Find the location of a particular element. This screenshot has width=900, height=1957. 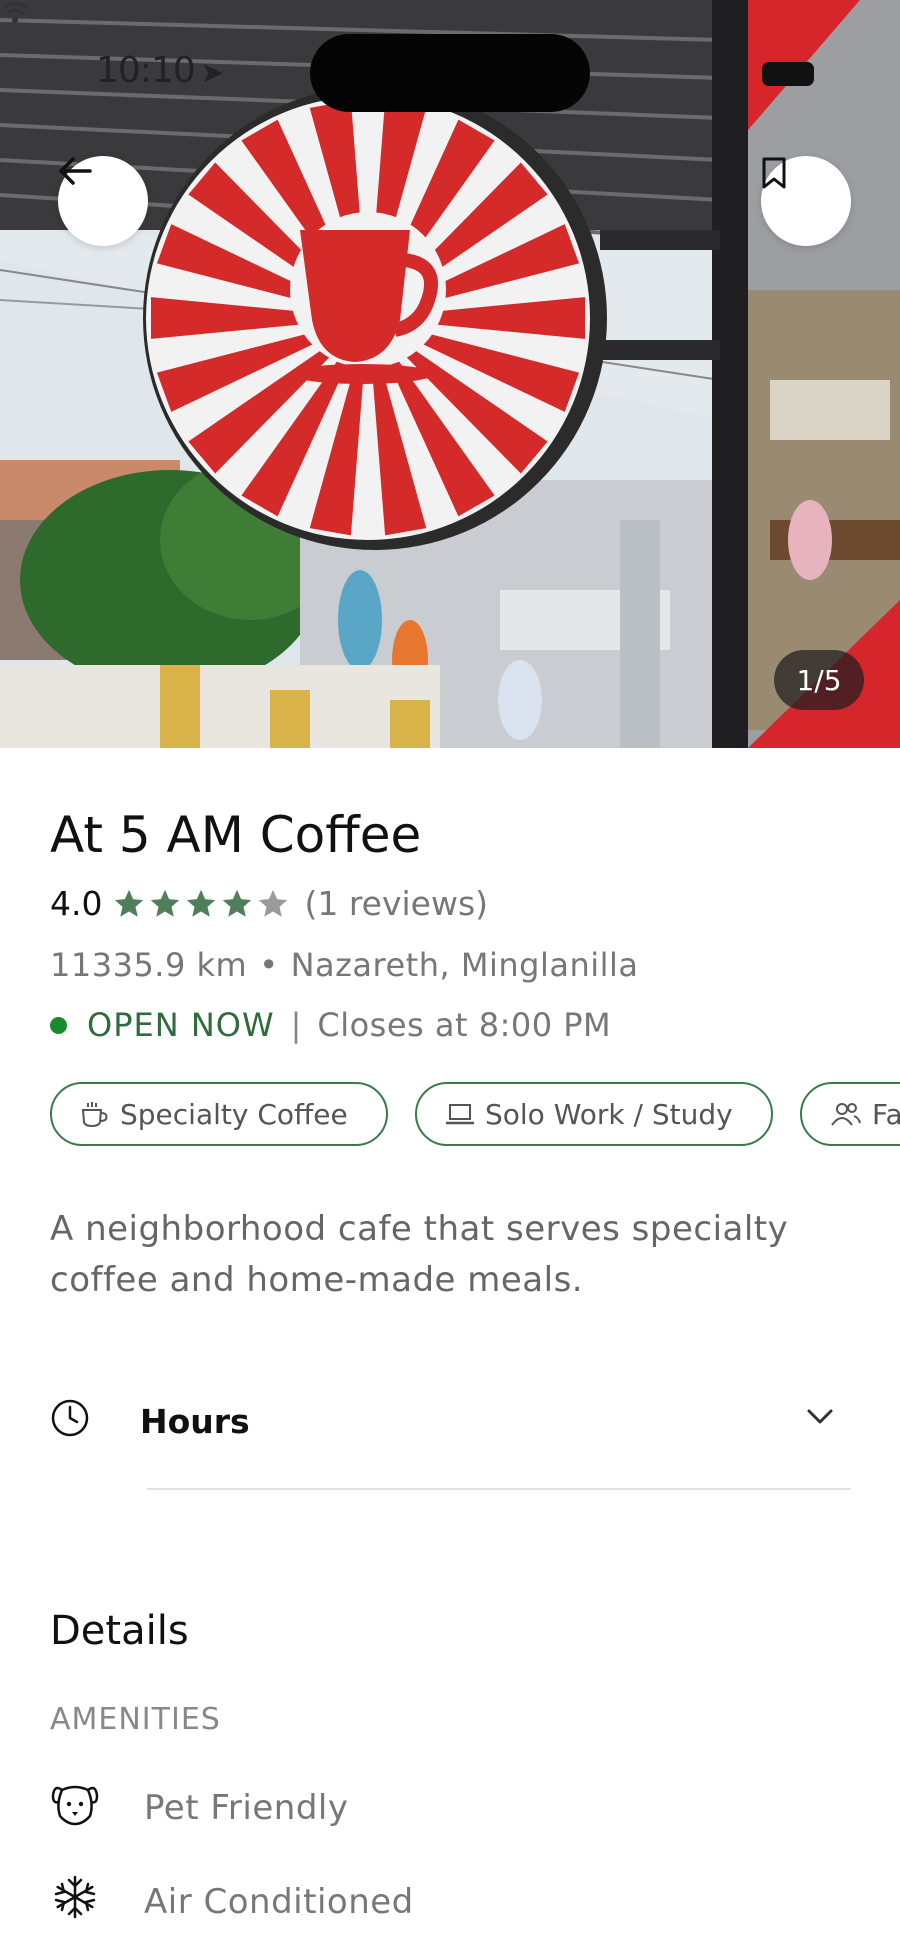

hours-accordion: Hours is located at coordinates (450, 1423).